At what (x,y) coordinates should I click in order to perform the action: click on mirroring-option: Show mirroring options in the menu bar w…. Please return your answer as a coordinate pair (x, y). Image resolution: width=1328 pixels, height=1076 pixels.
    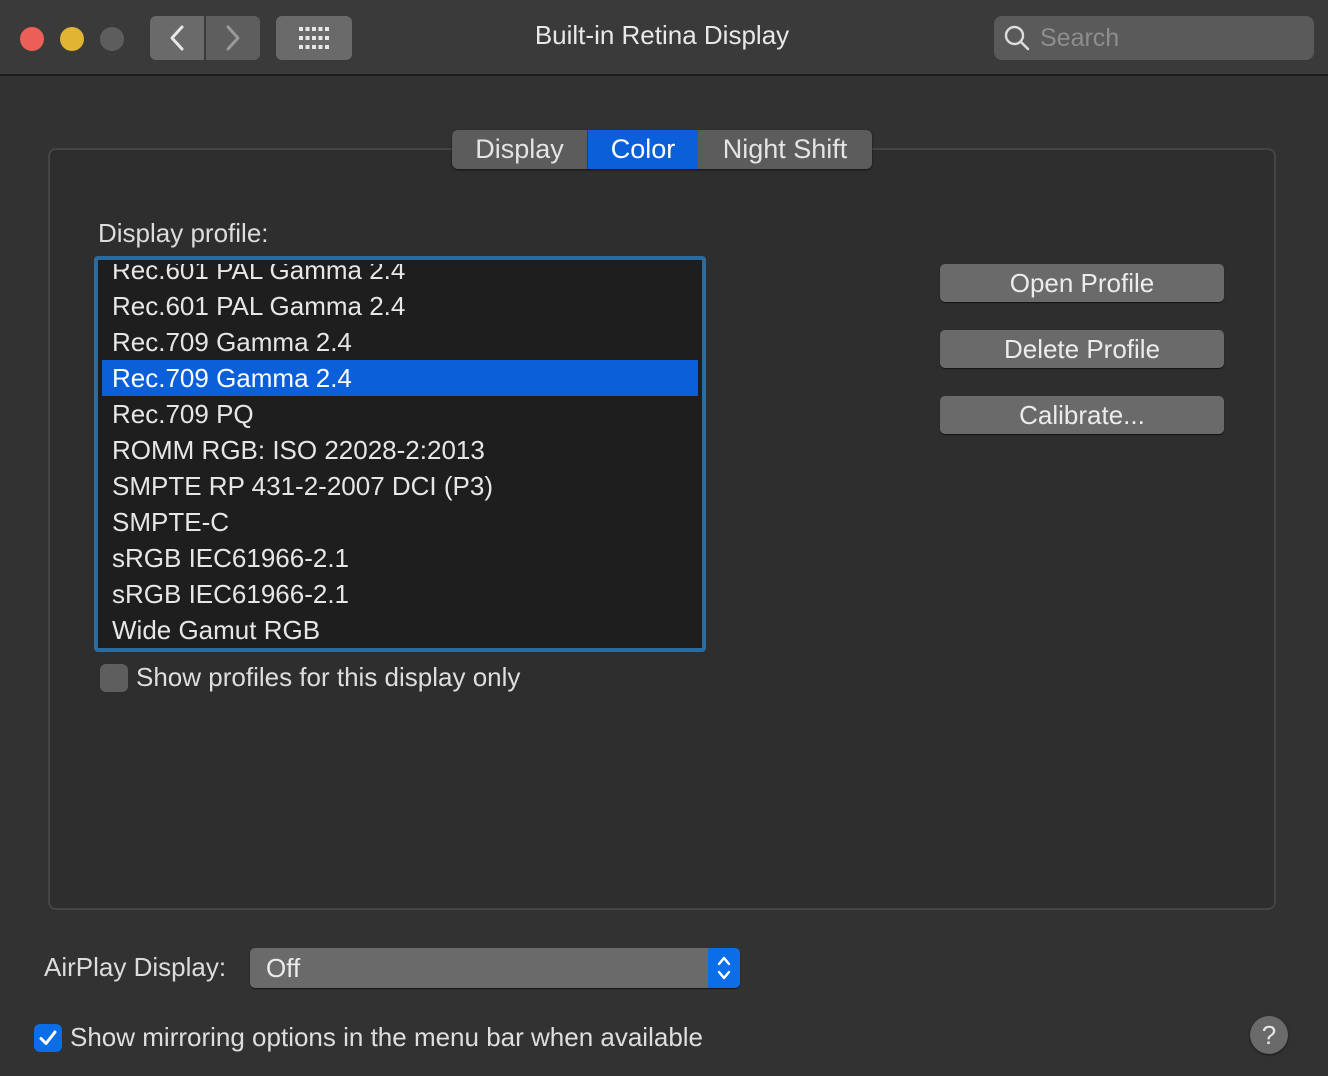
    Looking at the image, I should click on (368, 1037).